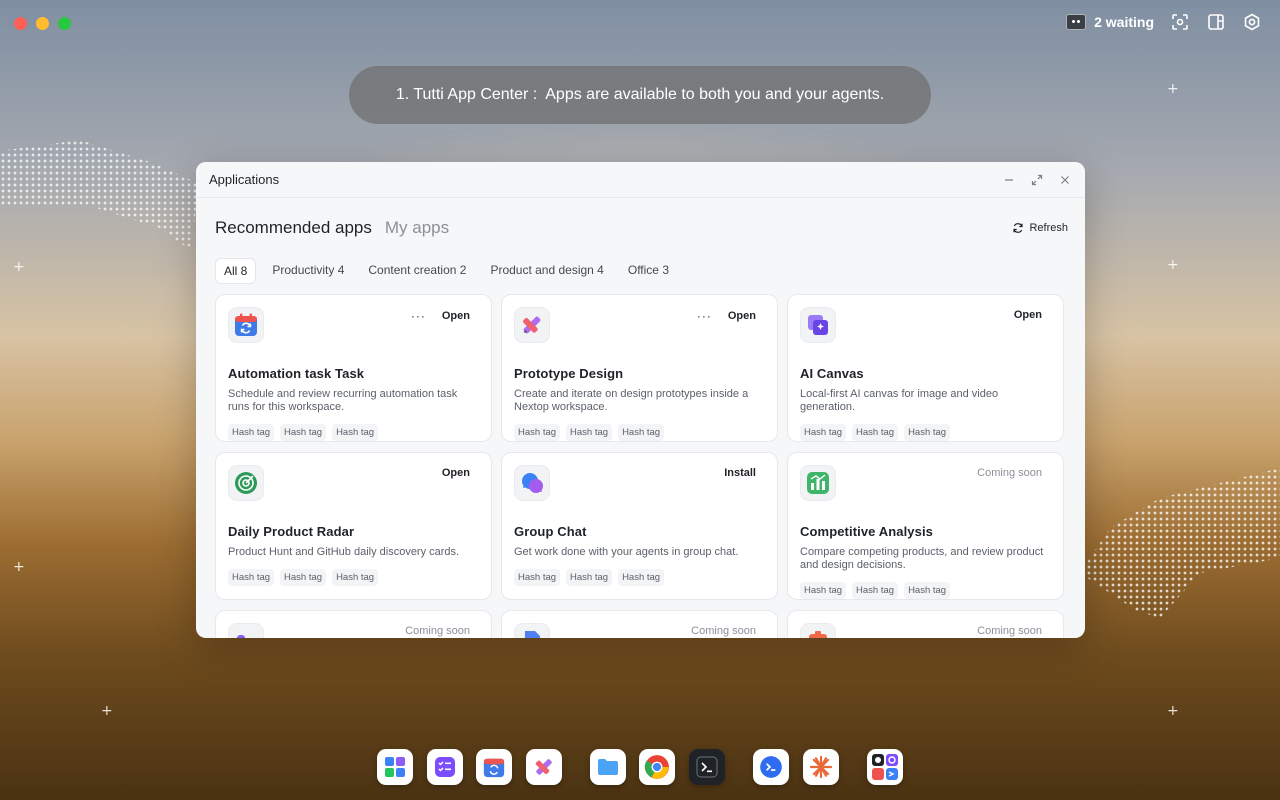 The width and height of the screenshot is (1280, 800). I want to click on top-status-bar: 2 waiting, so click(1164, 22).